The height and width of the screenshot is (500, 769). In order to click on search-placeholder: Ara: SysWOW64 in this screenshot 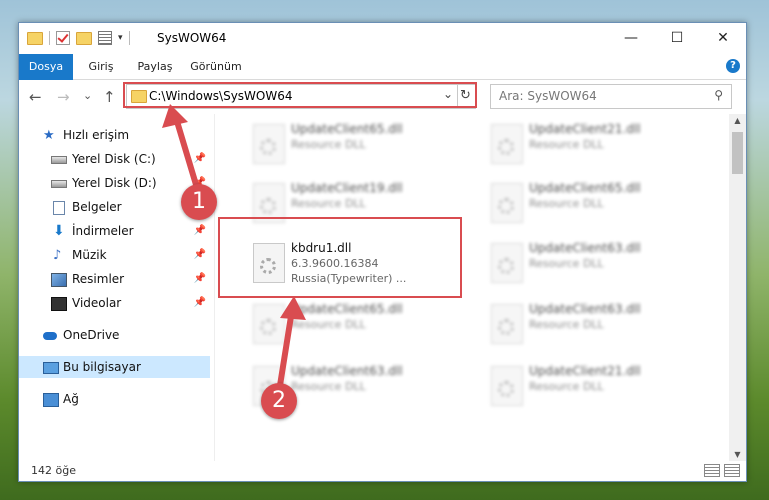, I will do `click(548, 96)`.